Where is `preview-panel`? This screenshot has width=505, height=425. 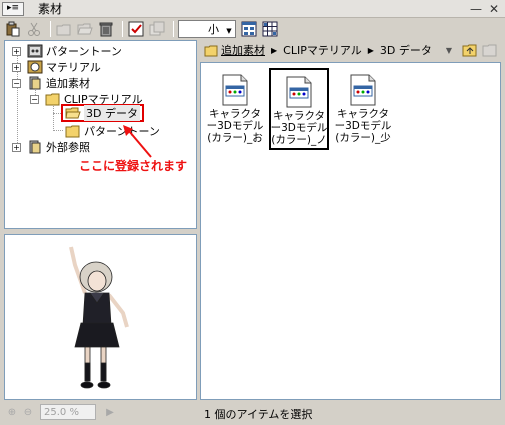
preview-panel is located at coordinates (100, 317).